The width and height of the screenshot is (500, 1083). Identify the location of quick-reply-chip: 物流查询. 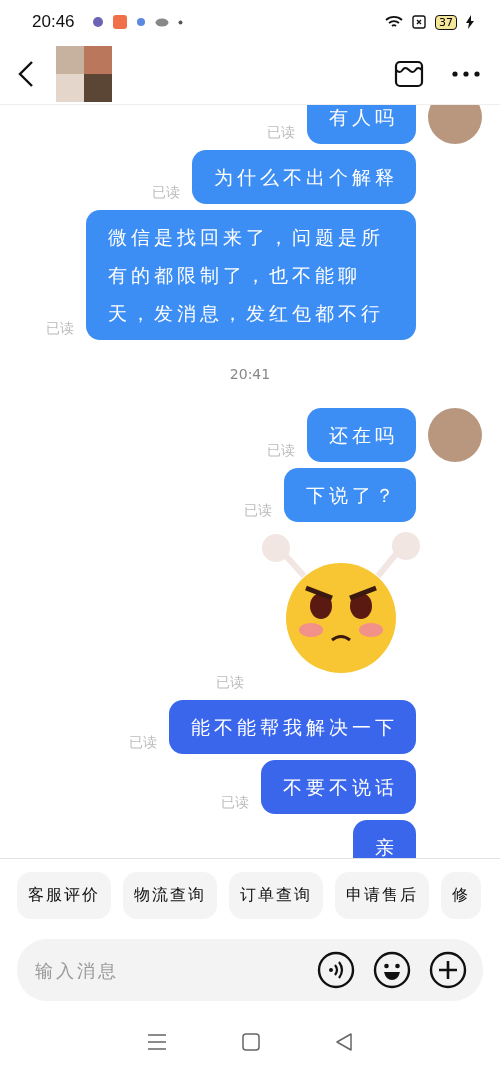
(170, 895).